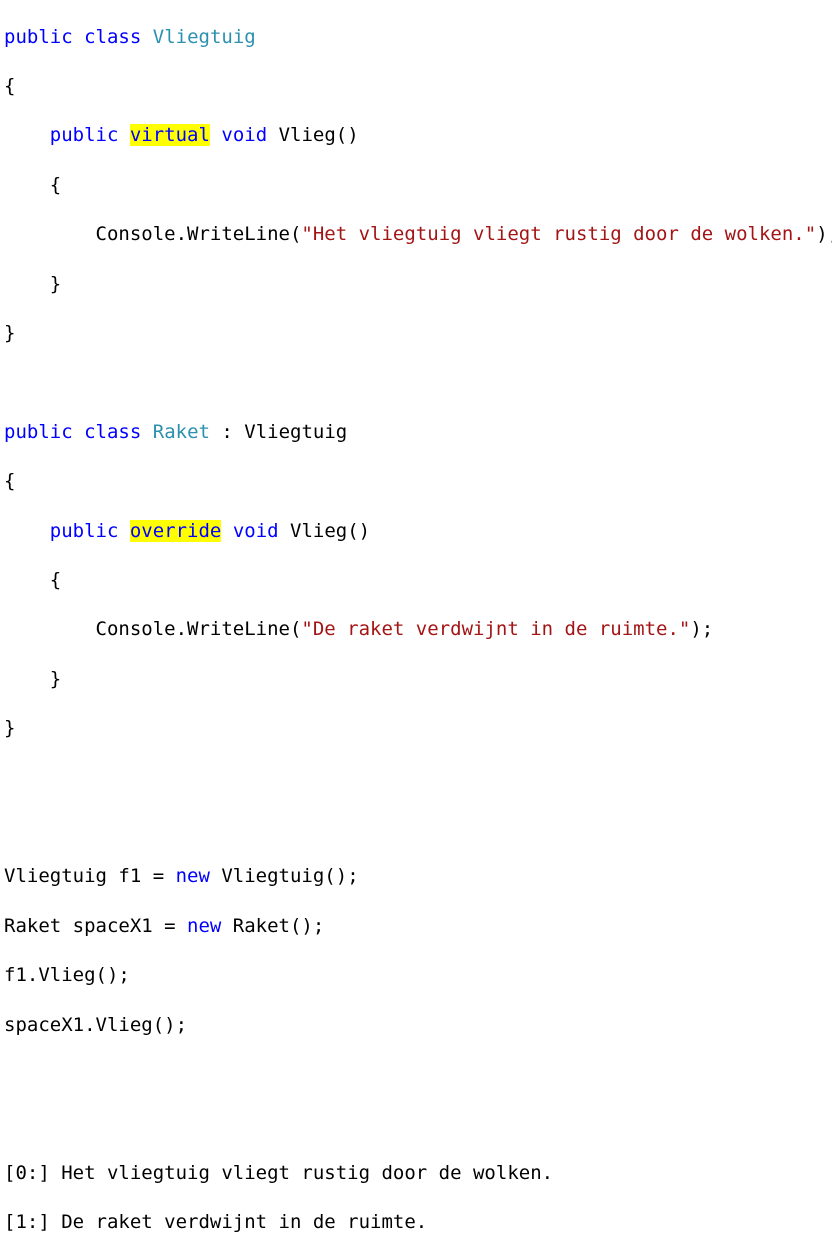  Describe the element at coordinates (204, 36) in the screenshot. I see `class-name: Vliegtuig` at that location.